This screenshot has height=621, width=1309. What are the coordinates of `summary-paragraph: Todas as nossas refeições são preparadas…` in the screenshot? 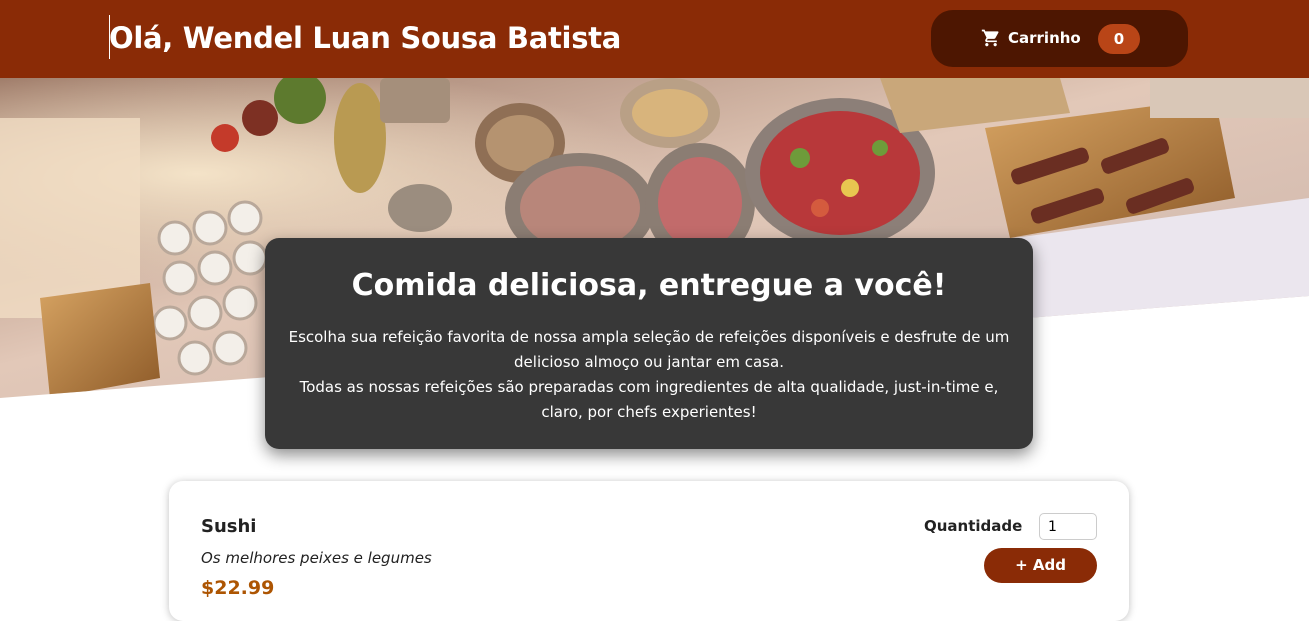 It's located at (649, 399).